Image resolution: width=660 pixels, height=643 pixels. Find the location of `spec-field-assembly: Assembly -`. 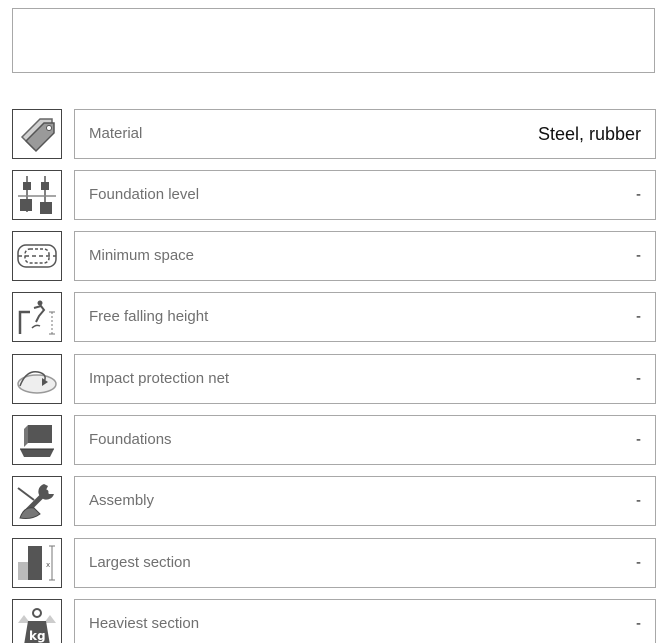

spec-field-assembly: Assembly - is located at coordinates (365, 501).